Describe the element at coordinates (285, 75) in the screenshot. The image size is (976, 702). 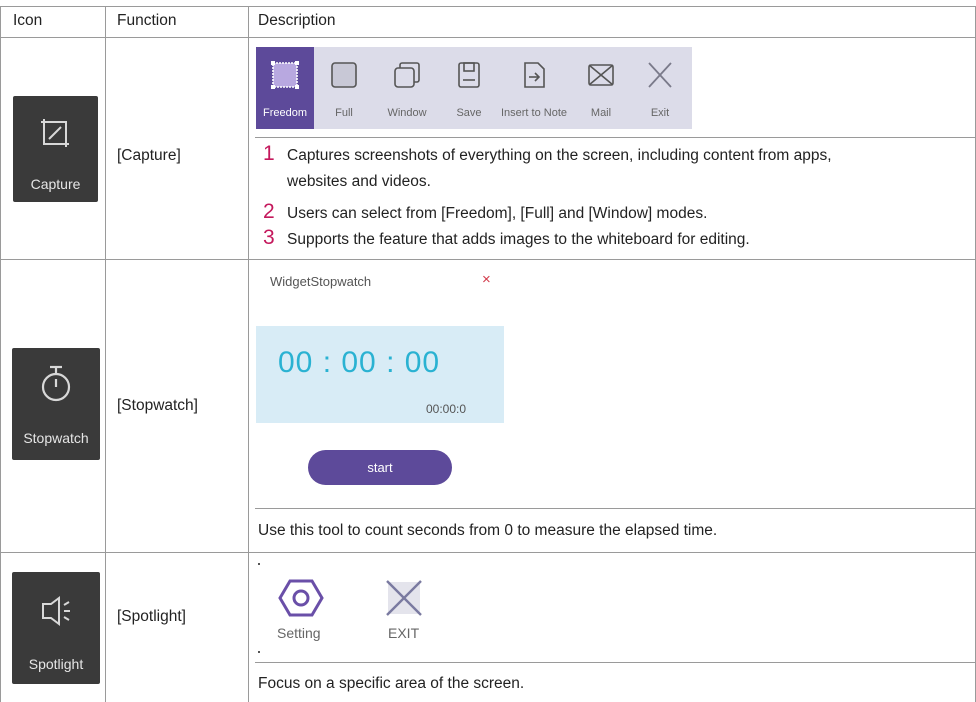
I see `freedom-select-icon` at that location.